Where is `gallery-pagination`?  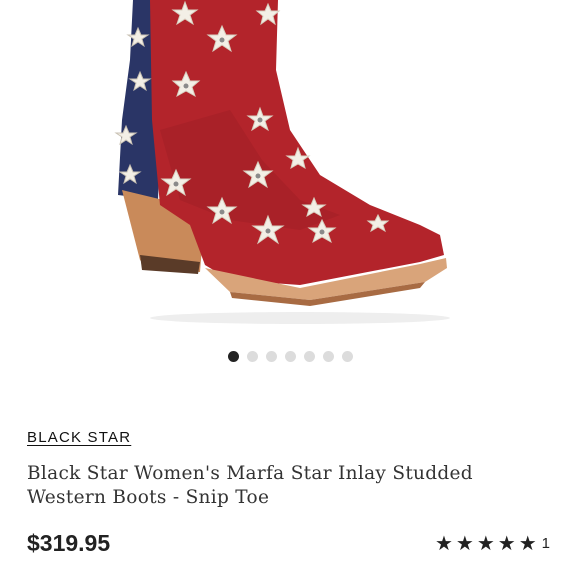
gallery-pagination is located at coordinates (290, 356).